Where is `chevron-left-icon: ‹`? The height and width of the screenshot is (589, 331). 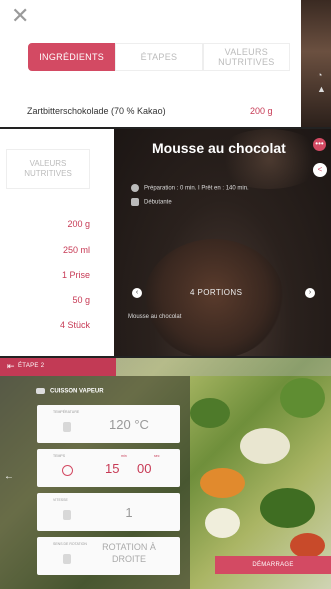
chevron-left-icon: ‹ is located at coordinates (137, 293).